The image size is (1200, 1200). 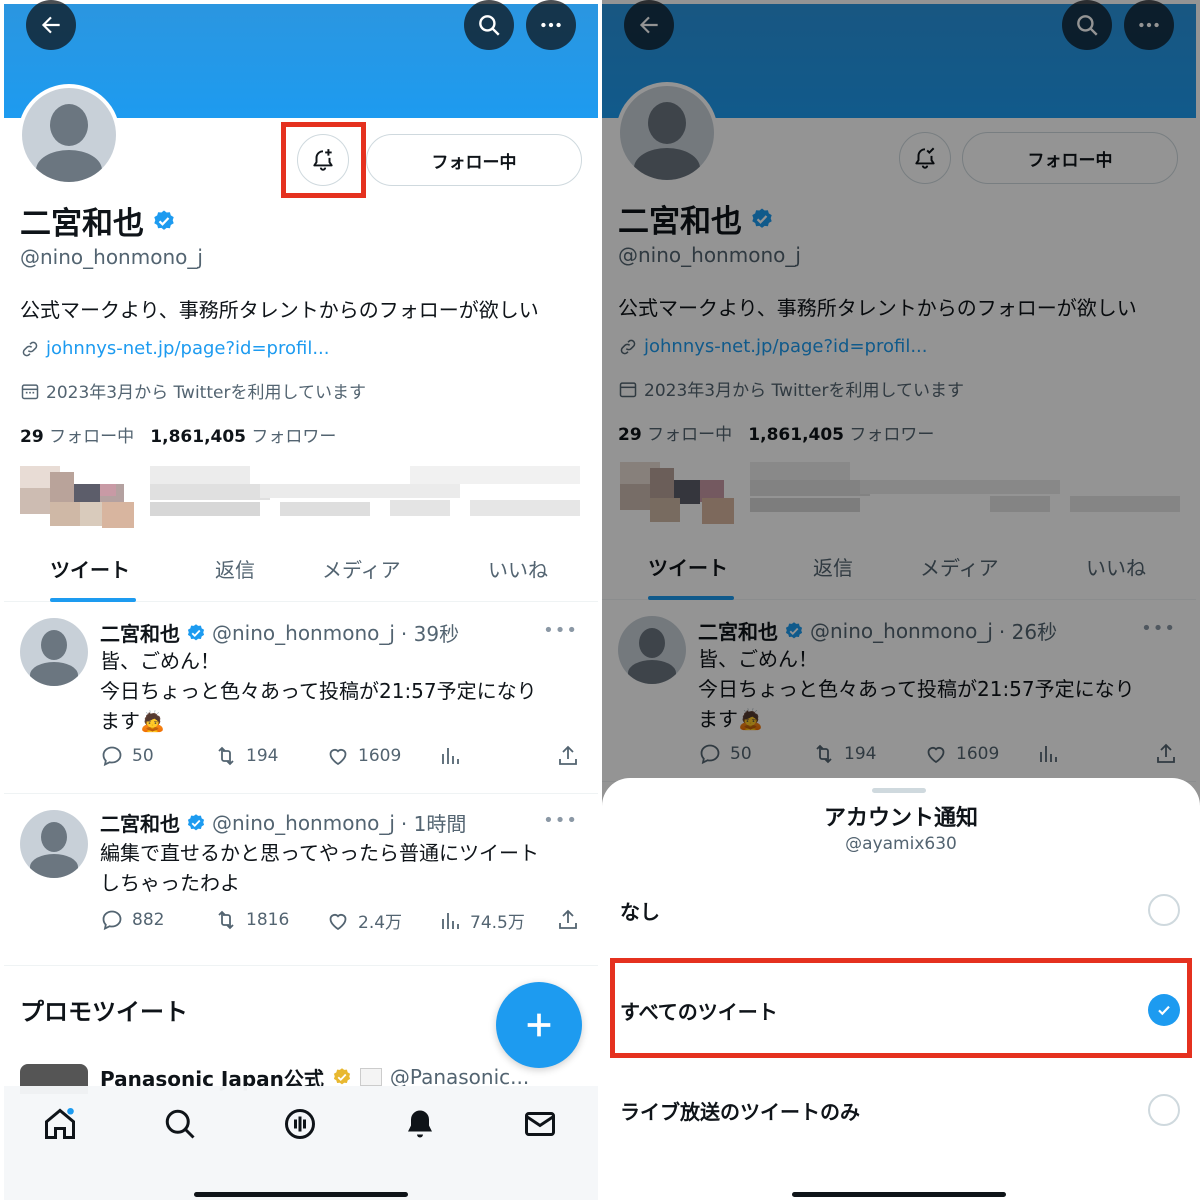 What do you see at coordinates (539, 1025) in the screenshot?
I see `compose-button` at bounding box center [539, 1025].